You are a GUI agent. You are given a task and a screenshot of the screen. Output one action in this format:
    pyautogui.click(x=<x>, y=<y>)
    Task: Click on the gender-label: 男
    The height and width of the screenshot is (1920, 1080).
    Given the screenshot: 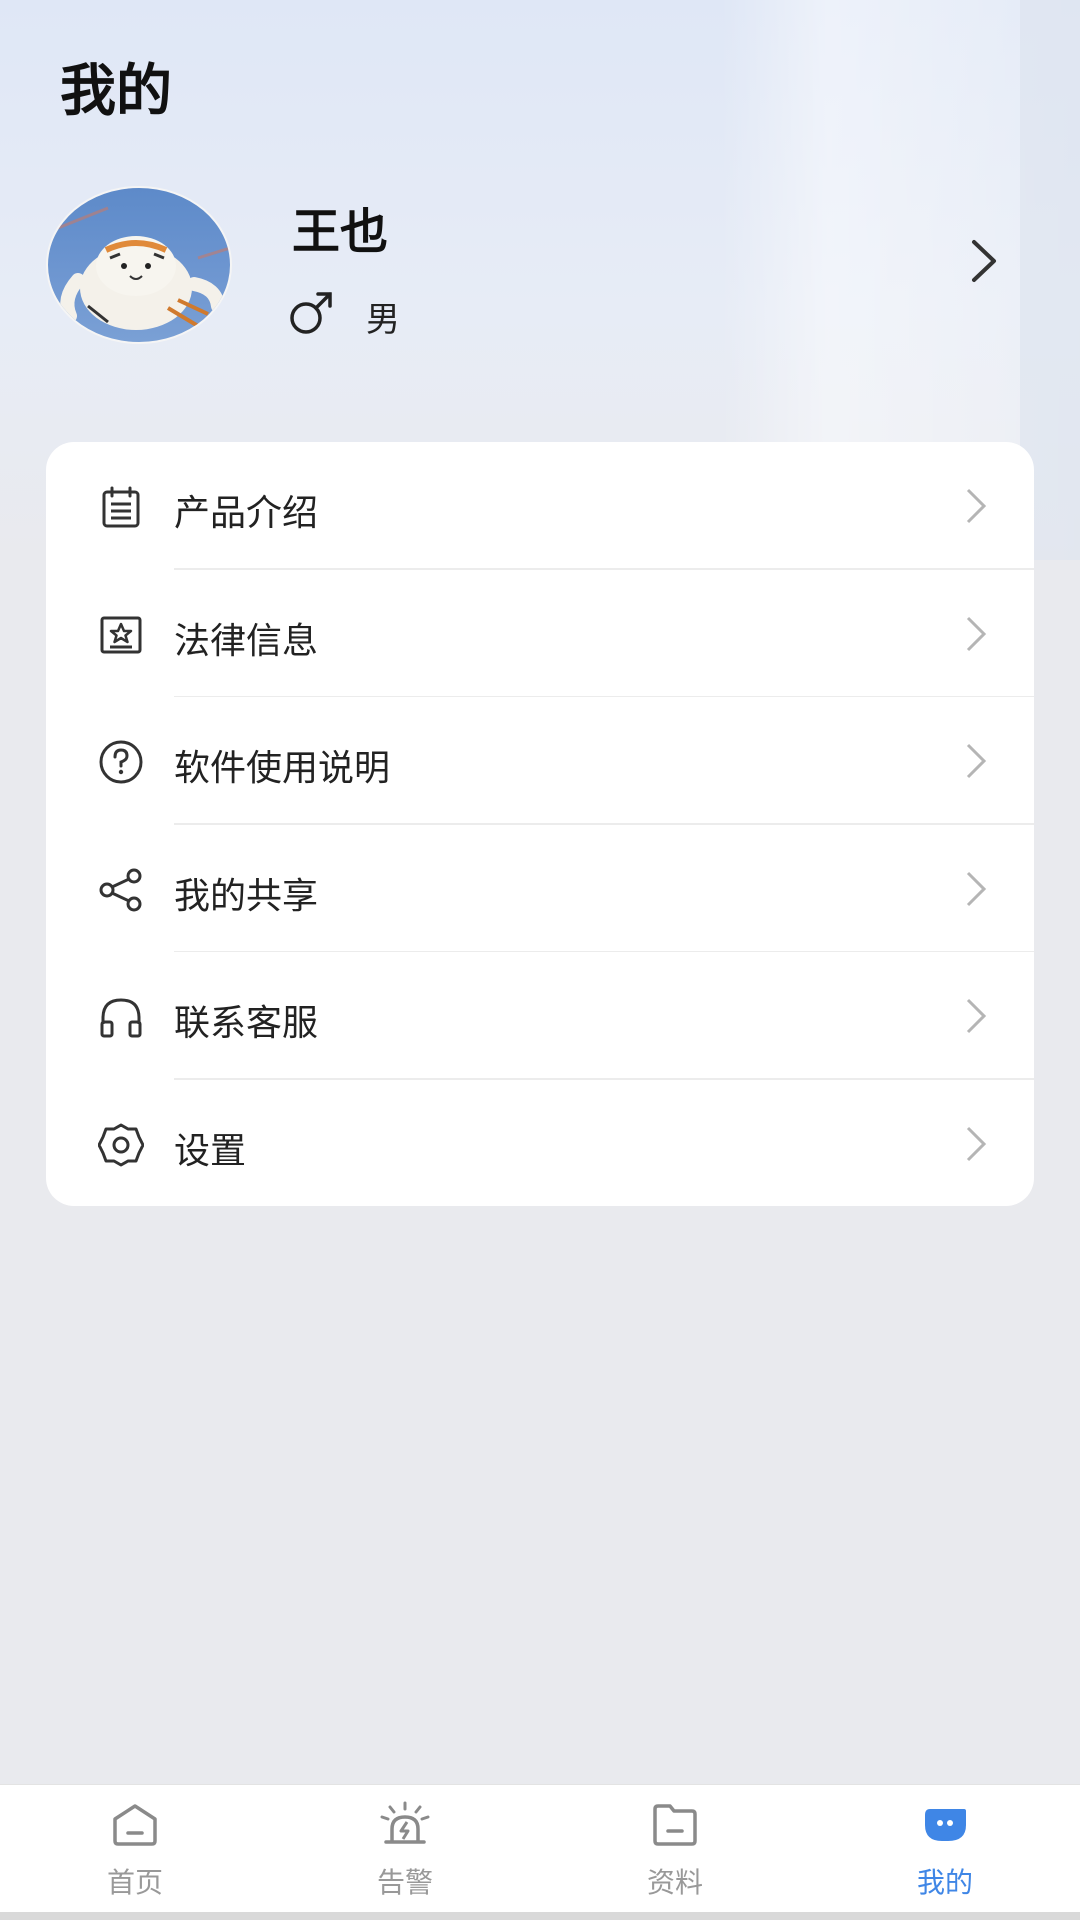 What is the action you would take?
    pyautogui.click(x=383, y=320)
    